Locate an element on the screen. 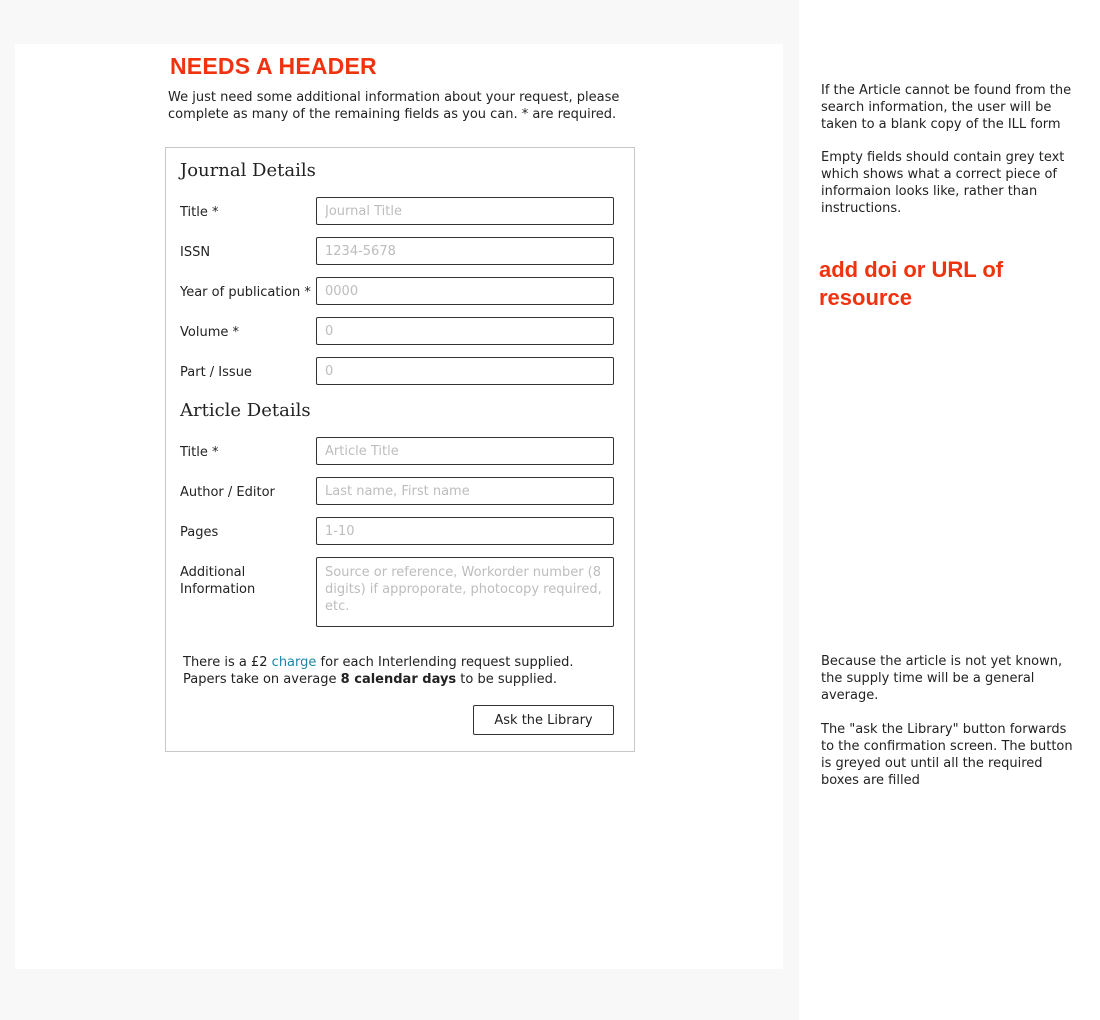  author-input is located at coordinates (465, 491).